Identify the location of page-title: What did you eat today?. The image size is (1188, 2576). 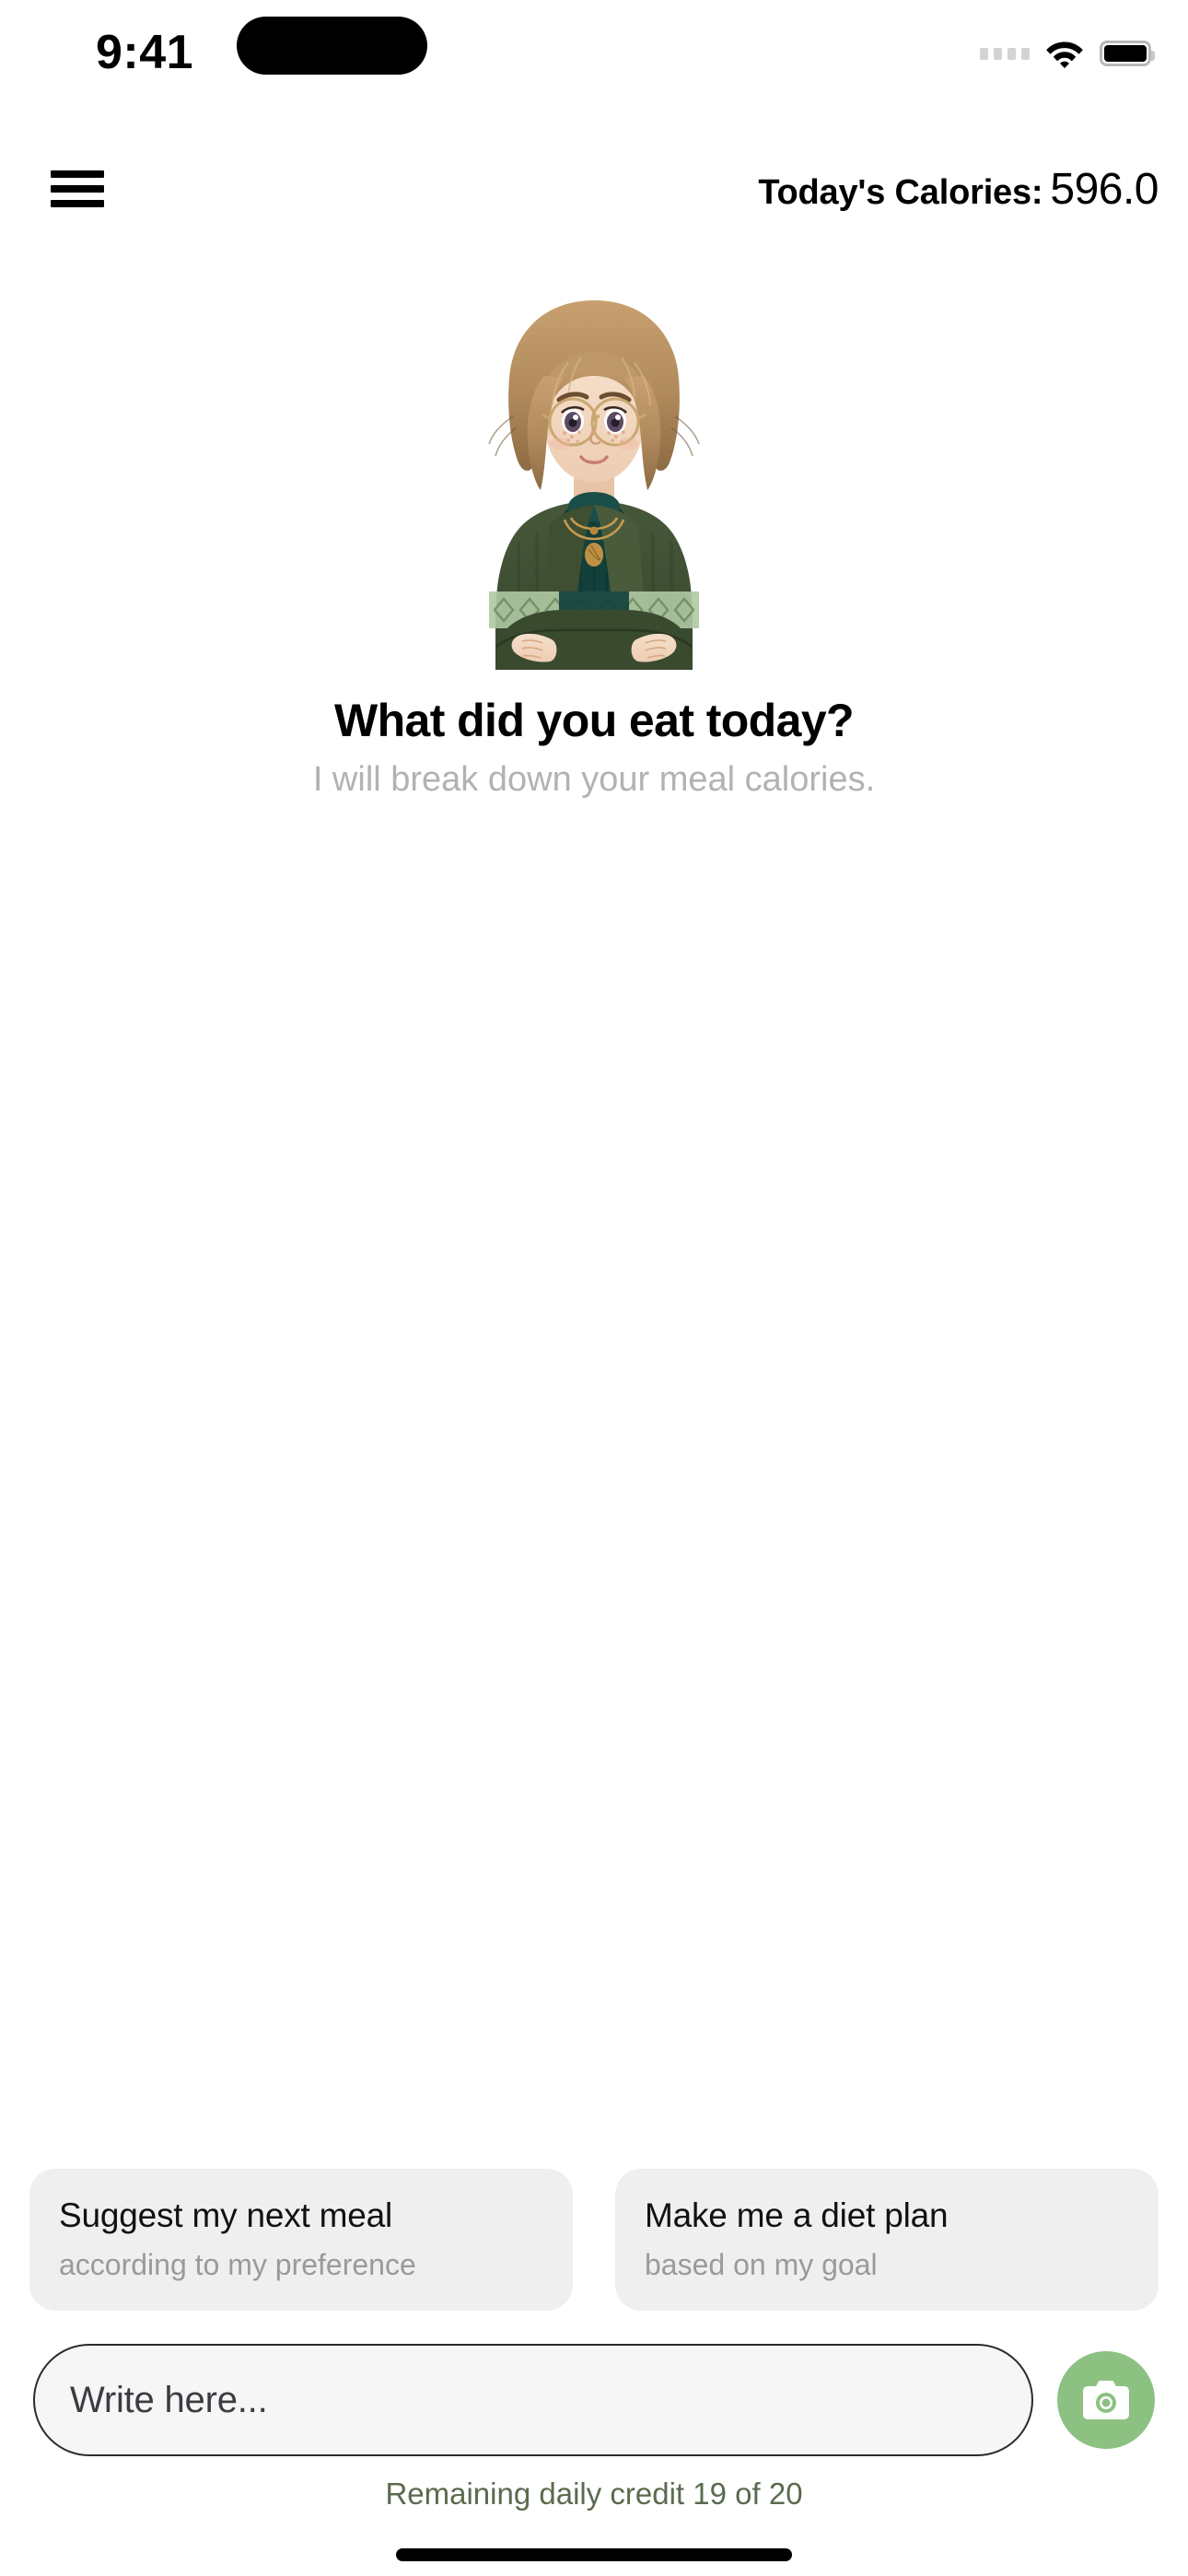
(594, 720).